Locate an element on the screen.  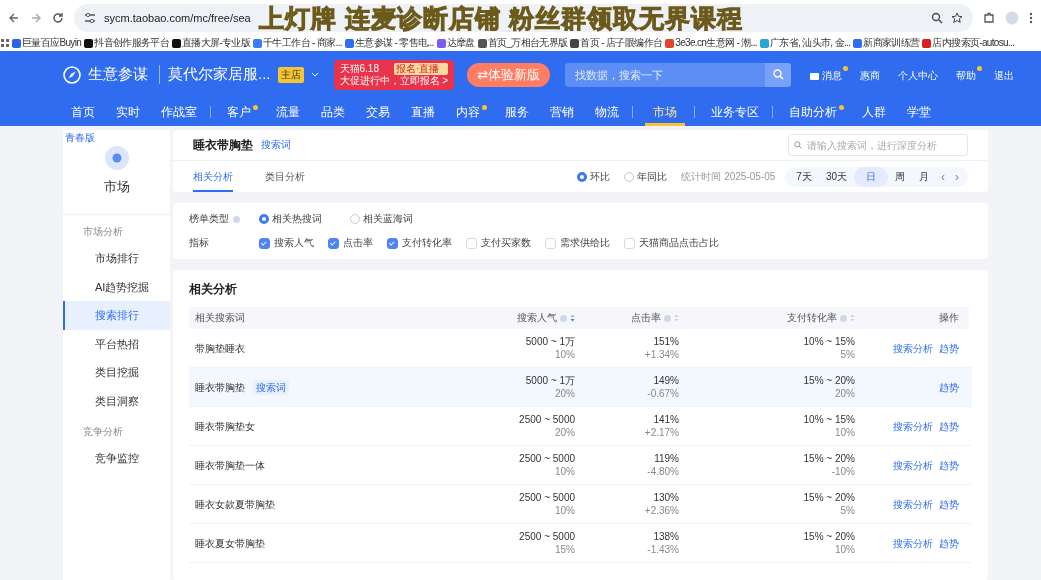
metric-checkbox: 天猫商品点击占比 is located at coordinates (671, 243).